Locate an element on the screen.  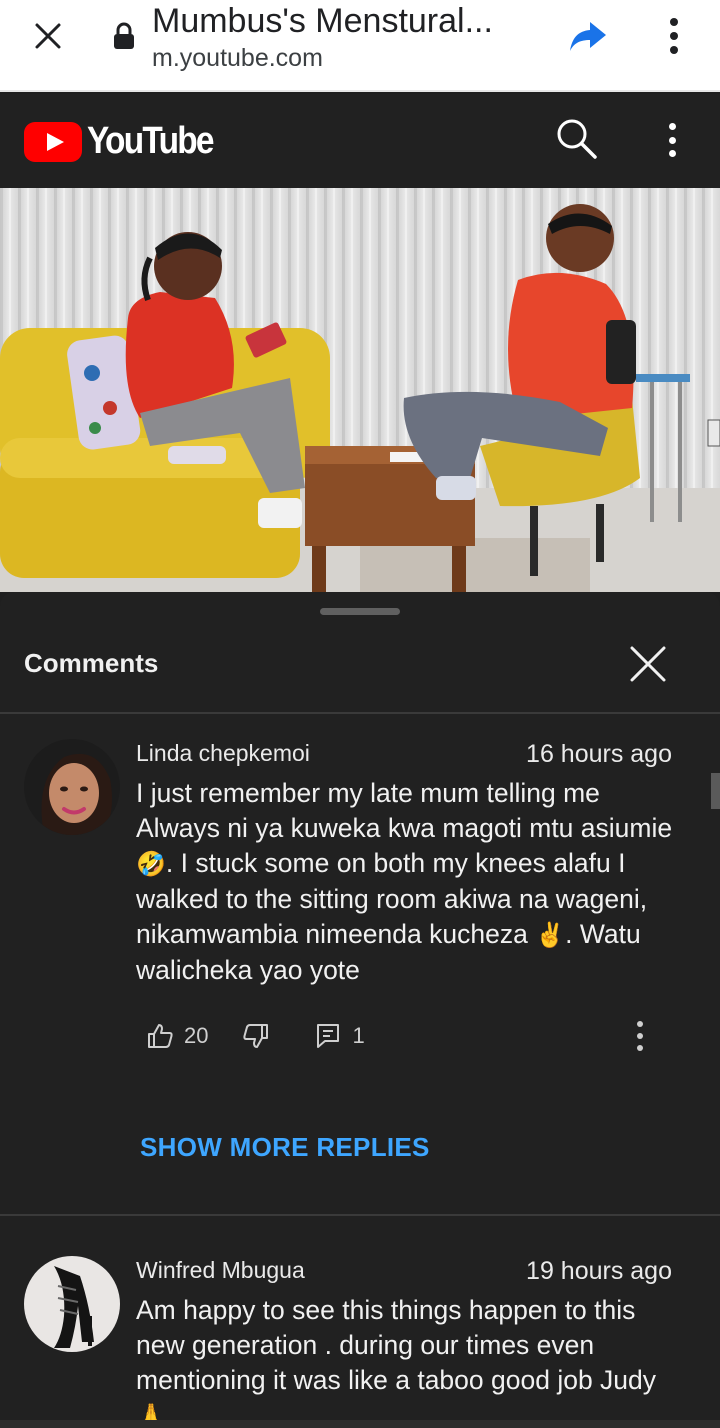
lock-icon is located at coordinates (124, 35).